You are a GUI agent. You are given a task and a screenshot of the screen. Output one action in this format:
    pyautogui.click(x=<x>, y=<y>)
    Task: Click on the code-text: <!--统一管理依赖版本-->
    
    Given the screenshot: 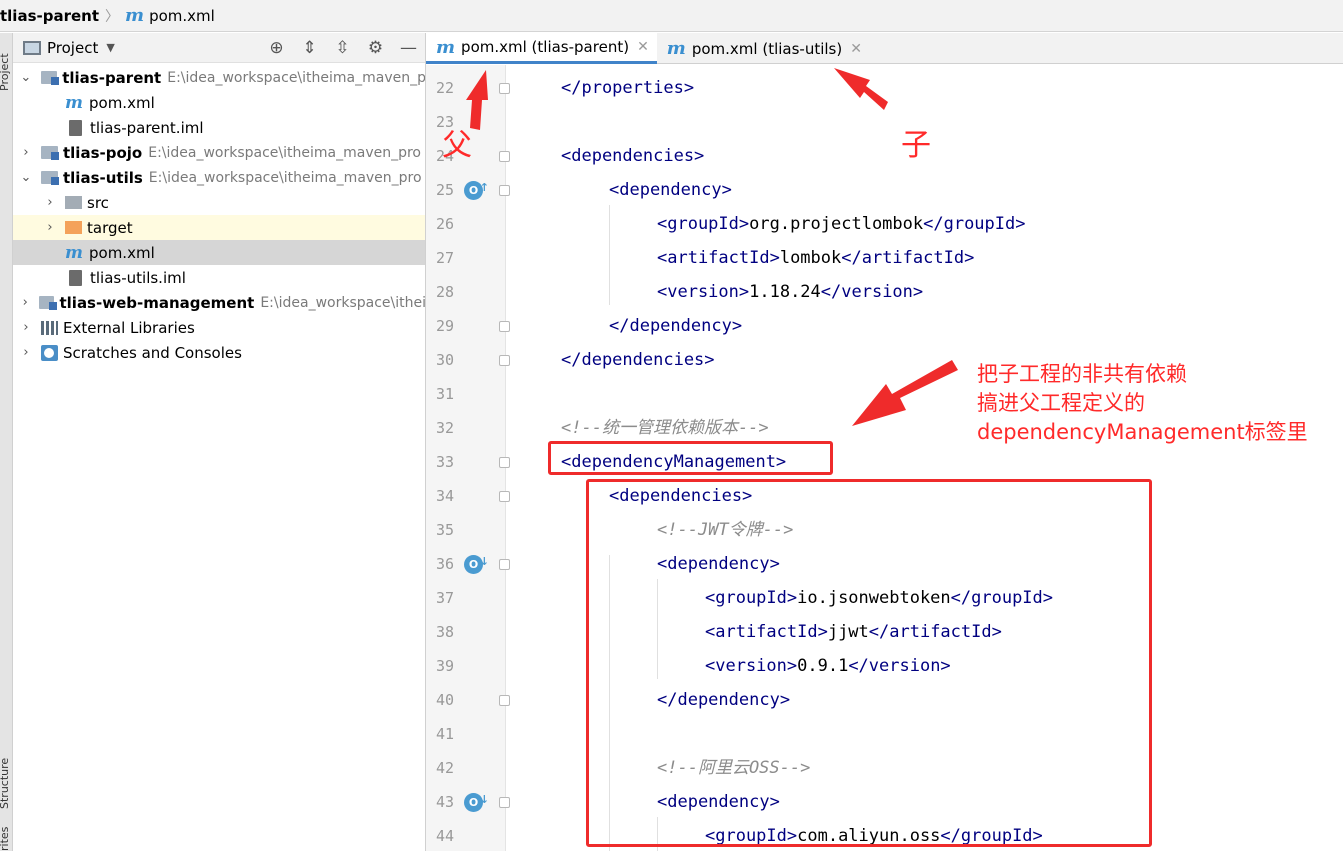 What is the action you would take?
    pyautogui.click(x=665, y=428)
    